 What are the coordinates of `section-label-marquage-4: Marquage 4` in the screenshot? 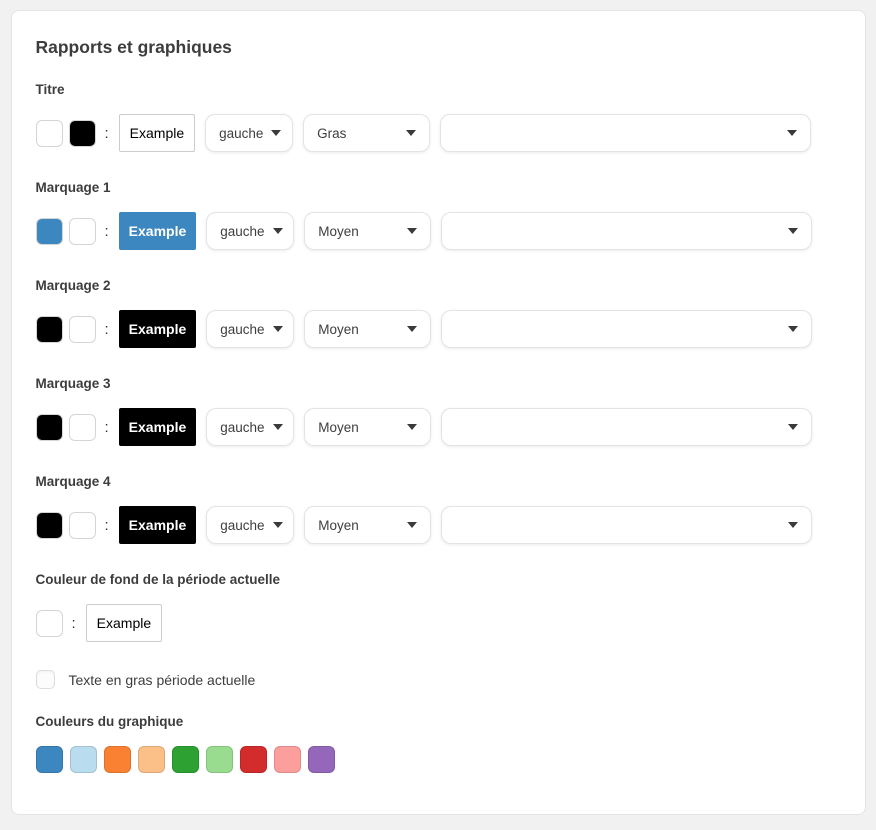 It's located at (73, 481).